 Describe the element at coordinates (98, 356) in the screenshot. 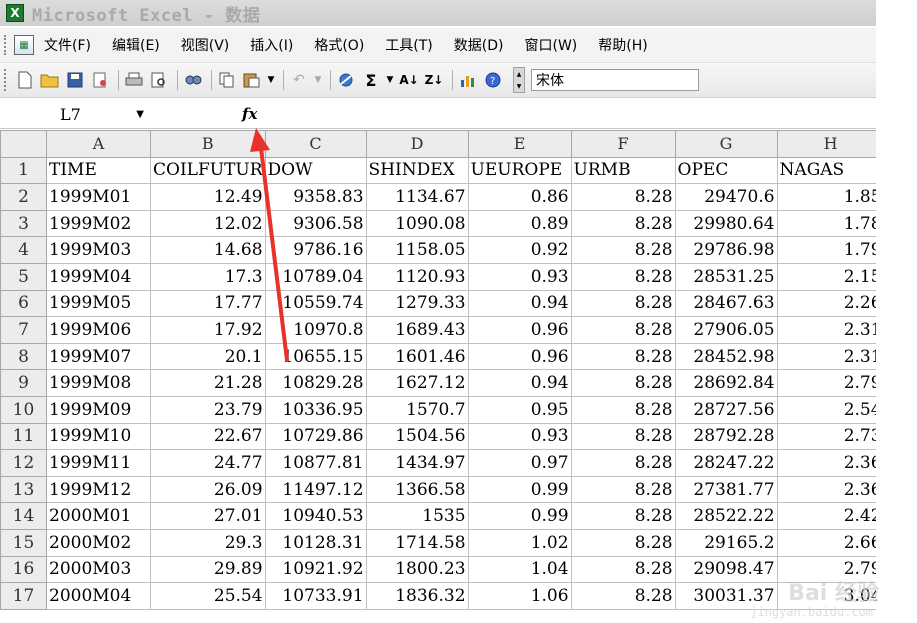

I see `cell-a8: 1999M07` at that location.